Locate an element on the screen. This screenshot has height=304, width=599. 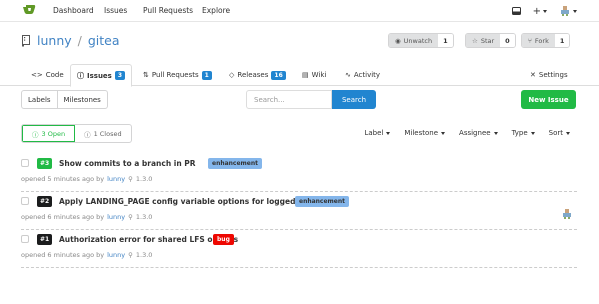
code-icon: <> is located at coordinates (37, 75).